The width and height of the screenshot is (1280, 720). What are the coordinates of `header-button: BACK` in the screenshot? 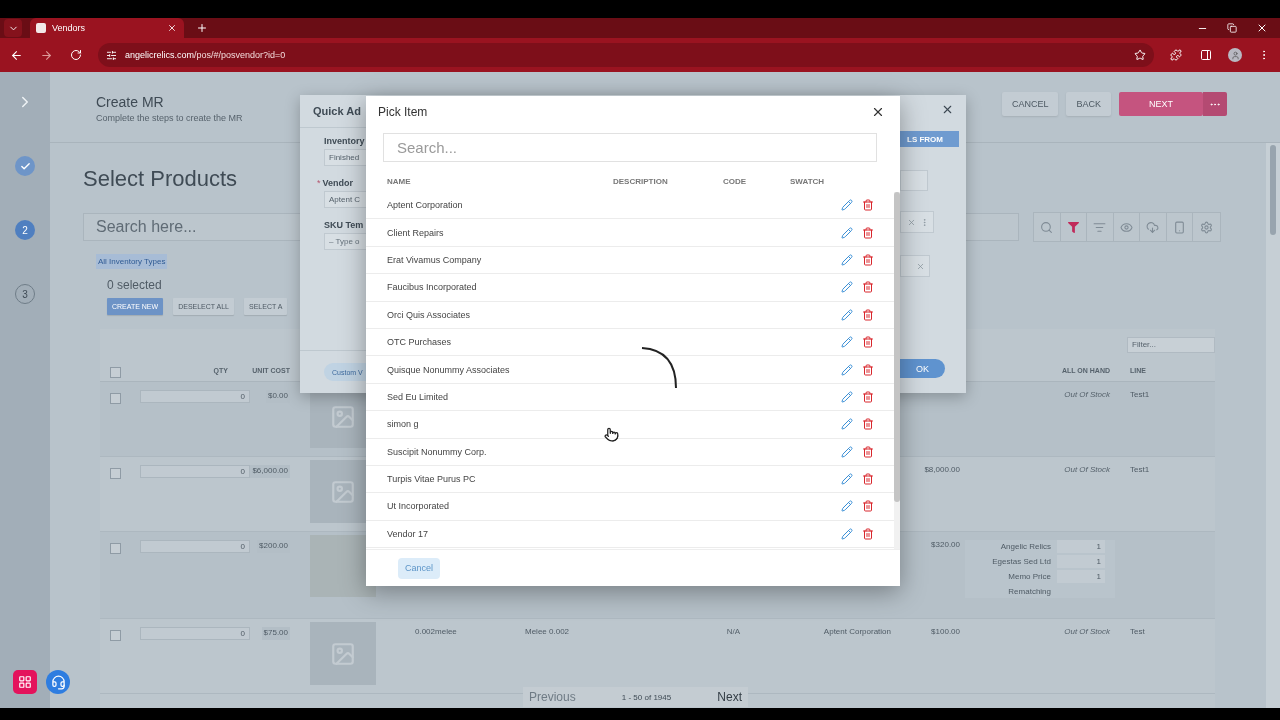 It's located at (1088, 104).